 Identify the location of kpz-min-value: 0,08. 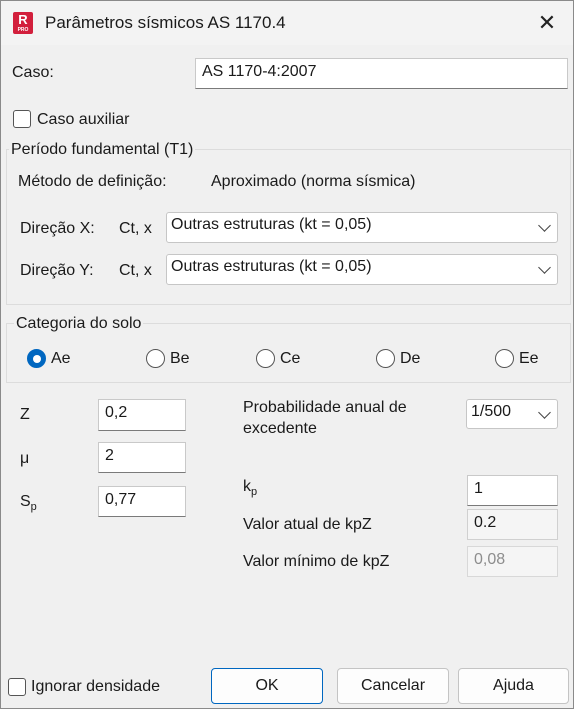
(512, 561).